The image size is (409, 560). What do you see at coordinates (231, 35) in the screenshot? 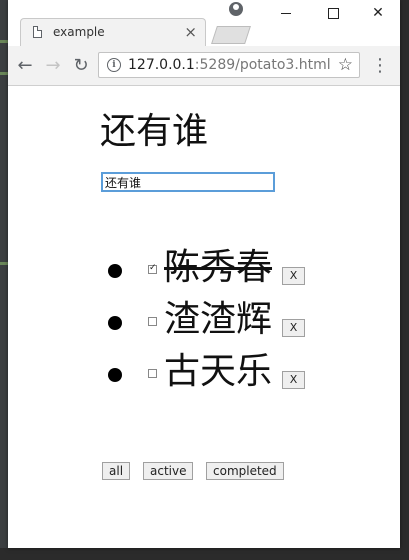
I see `new-tab-button` at bounding box center [231, 35].